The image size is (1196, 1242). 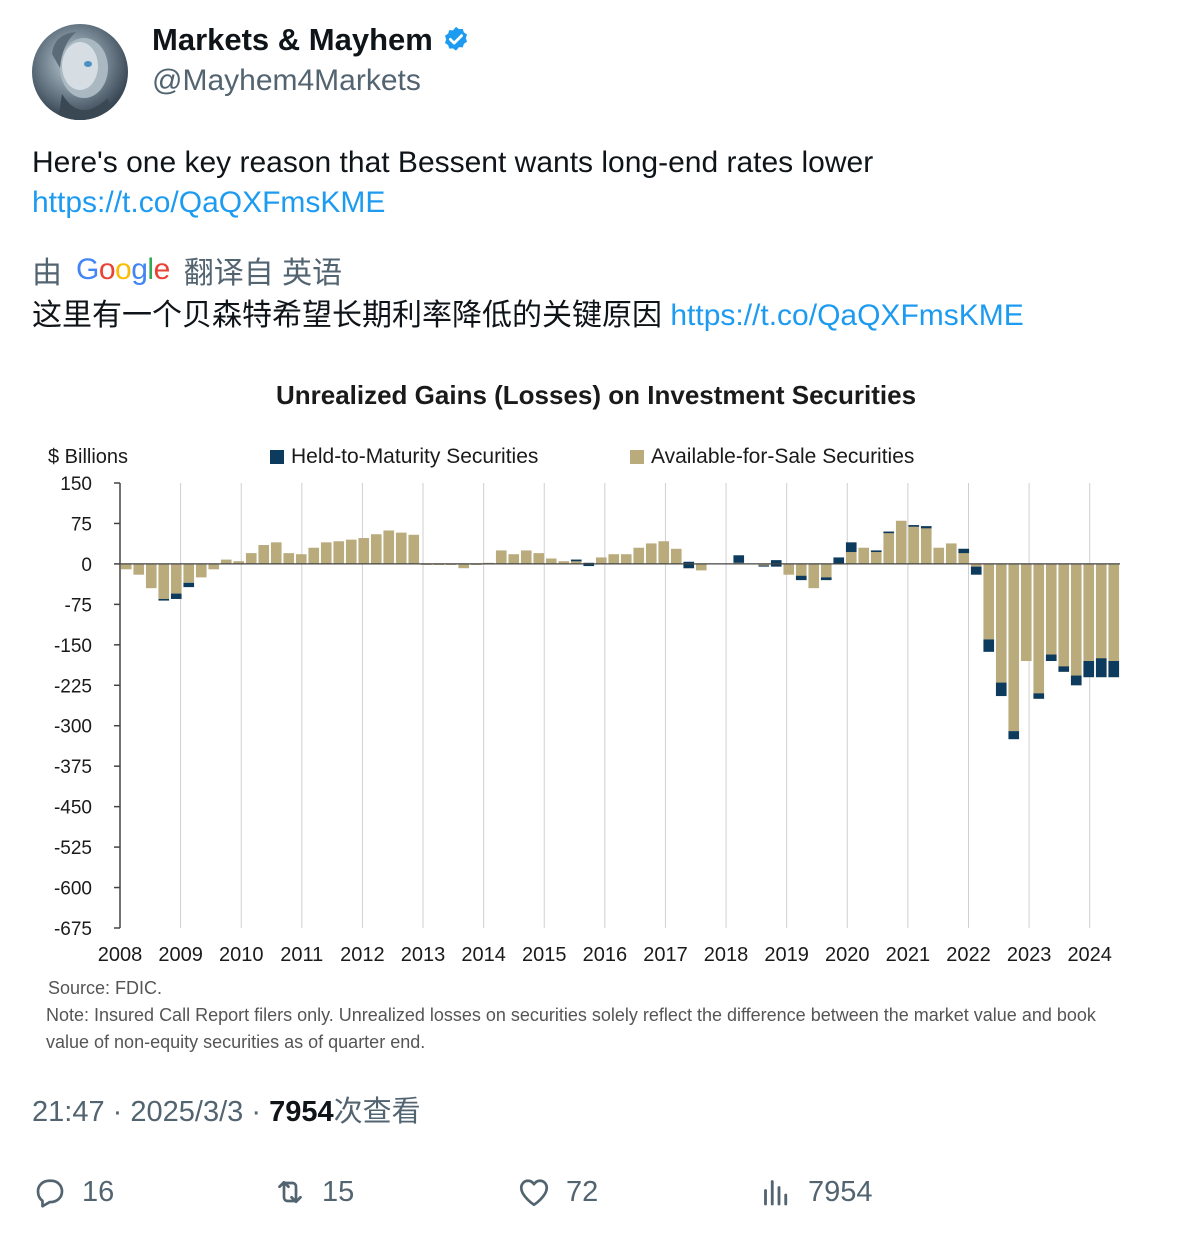 I want to click on chart-bars, so click(x=620, y=630).